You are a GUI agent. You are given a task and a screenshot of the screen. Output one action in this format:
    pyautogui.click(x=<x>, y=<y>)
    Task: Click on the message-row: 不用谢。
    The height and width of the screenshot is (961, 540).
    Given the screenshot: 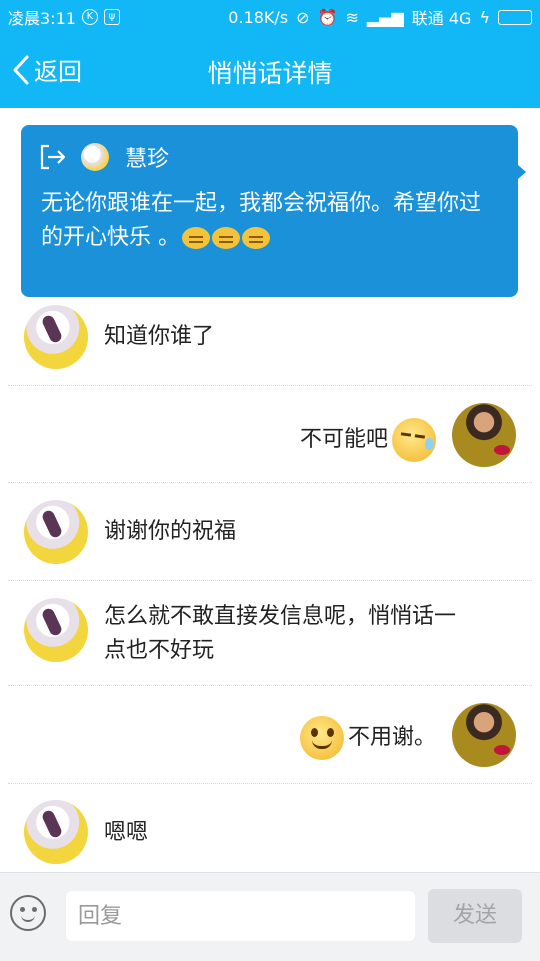 What is the action you would take?
    pyautogui.click(x=367, y=738)
    